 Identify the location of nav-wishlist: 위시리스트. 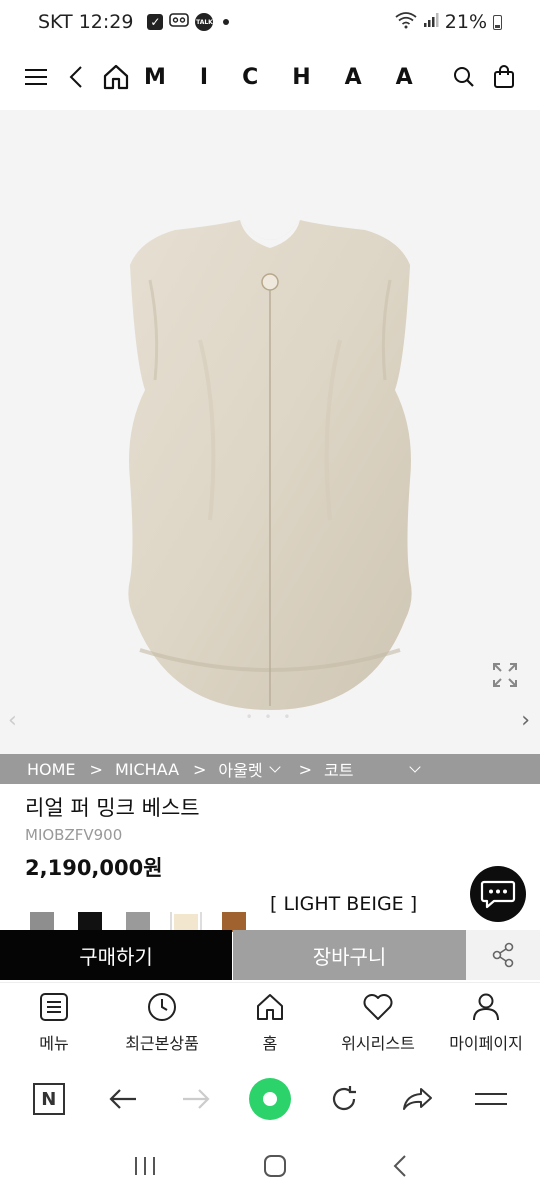
(378, 1022).